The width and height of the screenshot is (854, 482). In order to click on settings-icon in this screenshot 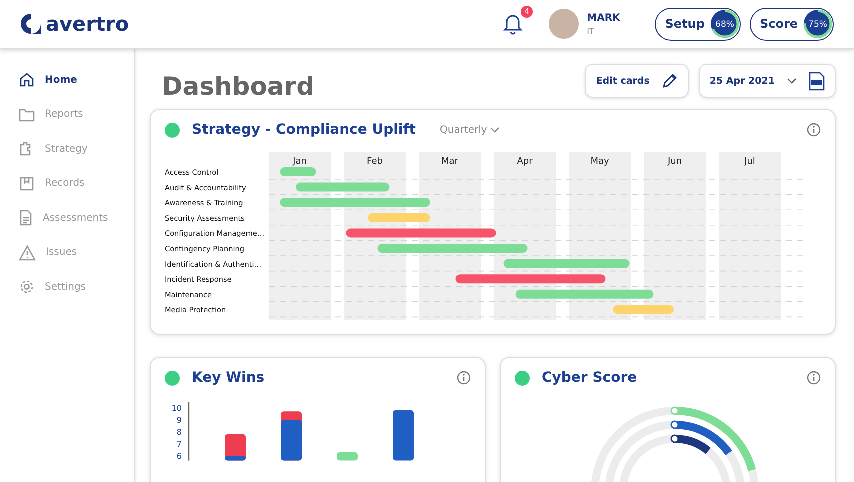, I will do `click(27, 287)`.